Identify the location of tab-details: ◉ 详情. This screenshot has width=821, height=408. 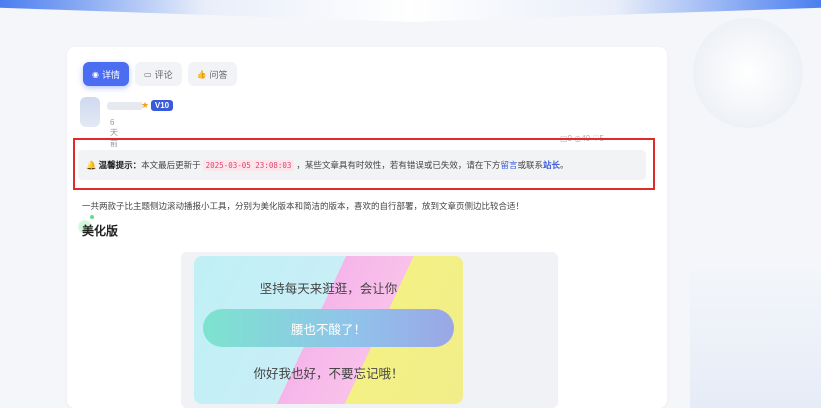
(106, 74).